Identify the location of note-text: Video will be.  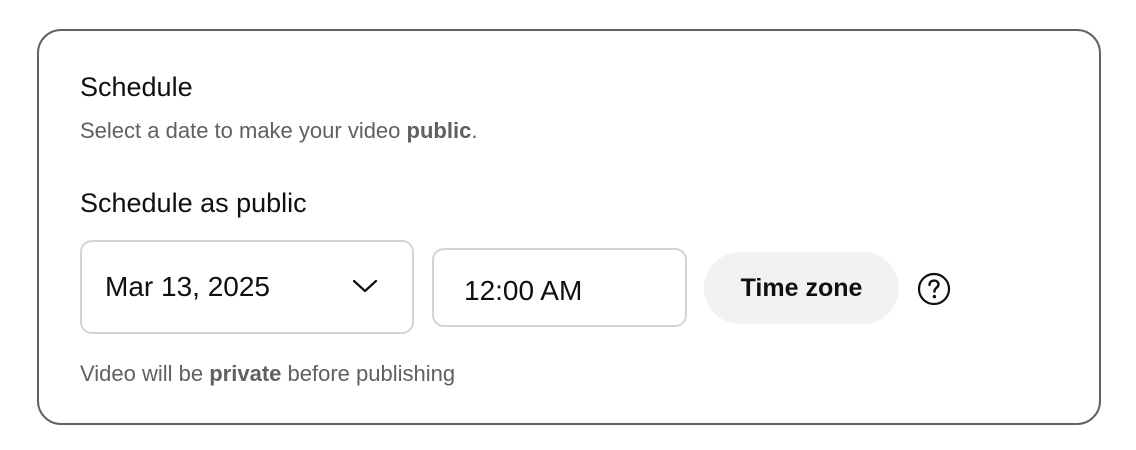
(145, 373).